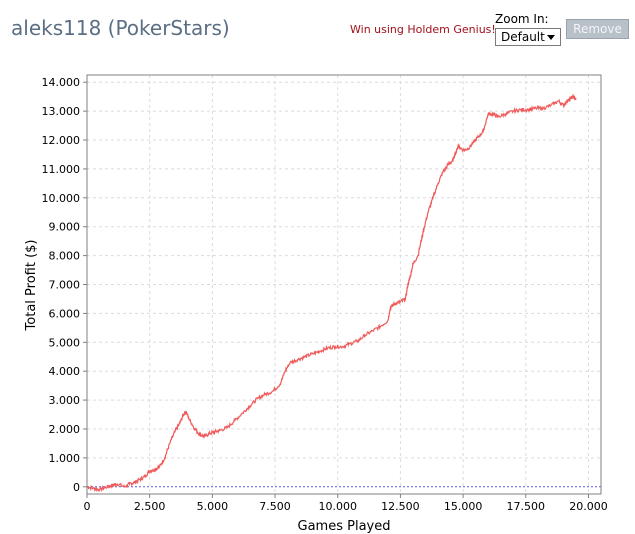 The height and width of the screenshot is (534, 635). What do you see at coordinates (76, 487) in the screenshot?
I see `y-tick-label: 0` at bounding box center [76, 487].